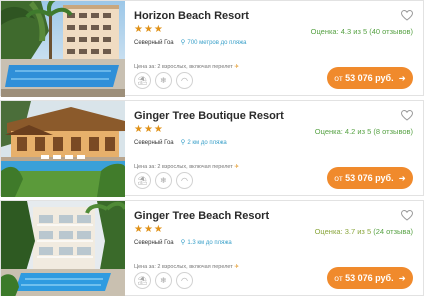  What do you see at coordinates (209, 116) in the screenshot?
I see `hotel-name: Ginger Tree Boutique Resort` at bounding box center [209, 116].